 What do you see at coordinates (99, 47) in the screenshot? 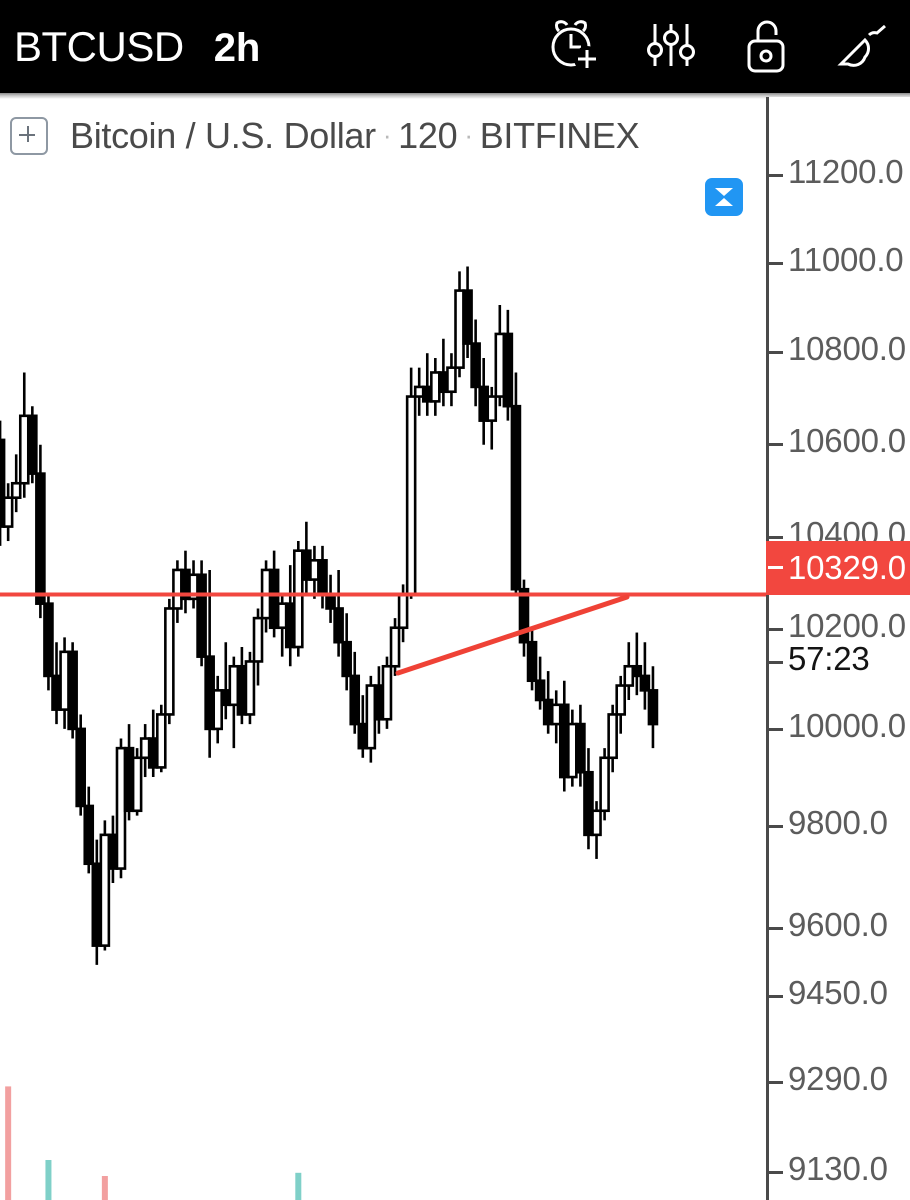
I see `symbol-ticker: BTCUSD` at bounding box center [99, 47].